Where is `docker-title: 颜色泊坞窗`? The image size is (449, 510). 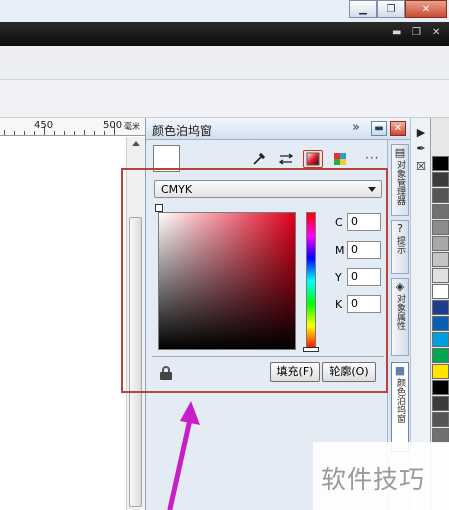 docker-title: 颜色泊坞窗 is located at coordinates (182, 131).